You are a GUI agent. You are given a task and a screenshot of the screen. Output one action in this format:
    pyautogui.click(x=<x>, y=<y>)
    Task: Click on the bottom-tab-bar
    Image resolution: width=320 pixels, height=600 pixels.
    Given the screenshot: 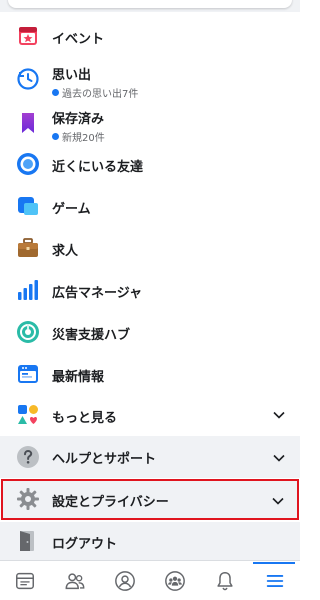 What is the action you would take?
    pyautogui.click(x=150, y=580)
    